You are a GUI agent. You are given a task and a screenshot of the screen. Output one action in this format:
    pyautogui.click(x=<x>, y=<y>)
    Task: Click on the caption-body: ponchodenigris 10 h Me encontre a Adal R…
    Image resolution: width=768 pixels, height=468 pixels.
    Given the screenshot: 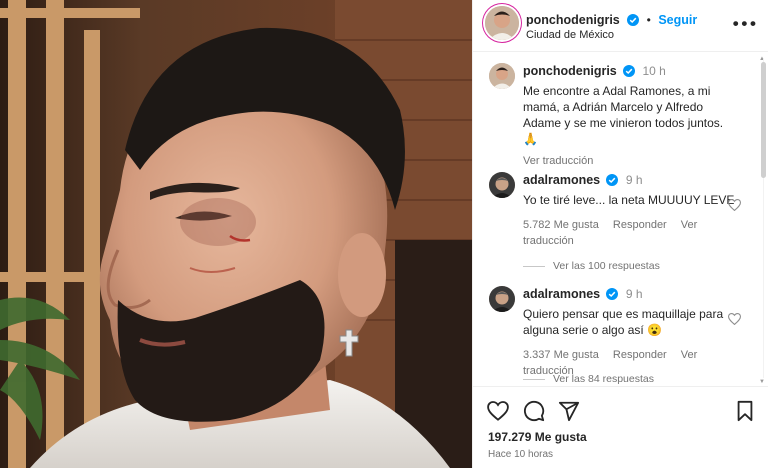 What is the action you would take?
    pyautogui.click(x=632, y=116)
    